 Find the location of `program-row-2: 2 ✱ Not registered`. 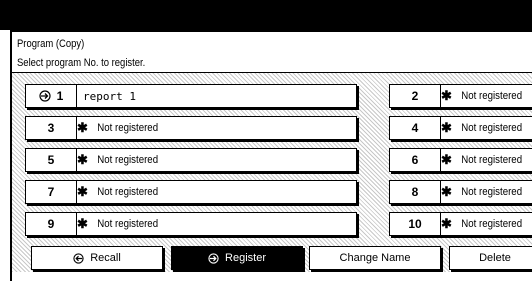

program-row-2: 2 ✱ Not registered is located at coordinates (460, 96).